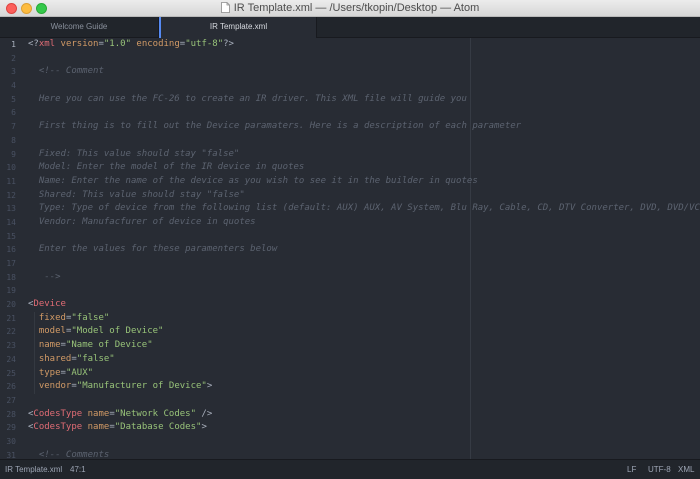 This screenshot has width=700, height=479. I want to click on status-line-ending: LF, so click(631, 469).